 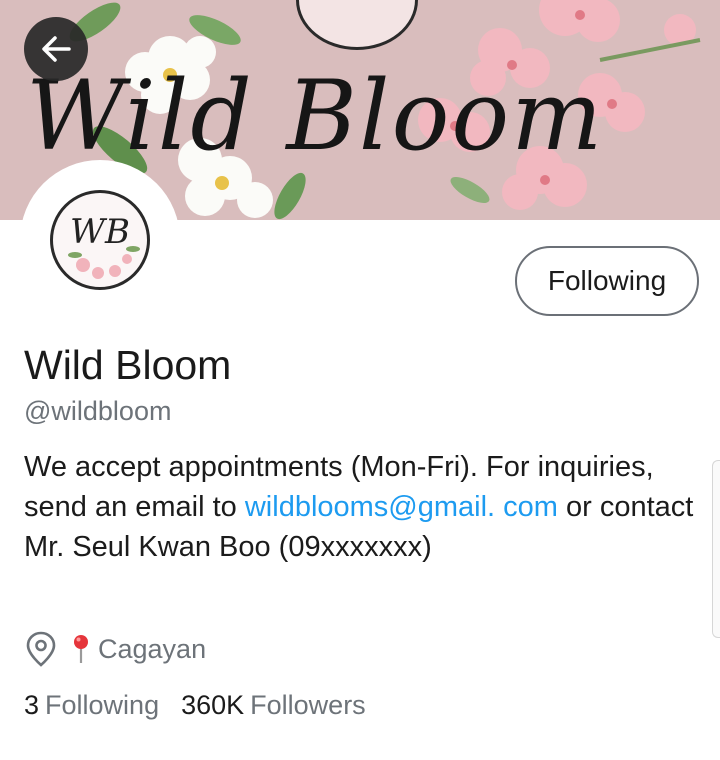 I want to click on followers-stat: 360K Followers, so click(x=273, y=705).